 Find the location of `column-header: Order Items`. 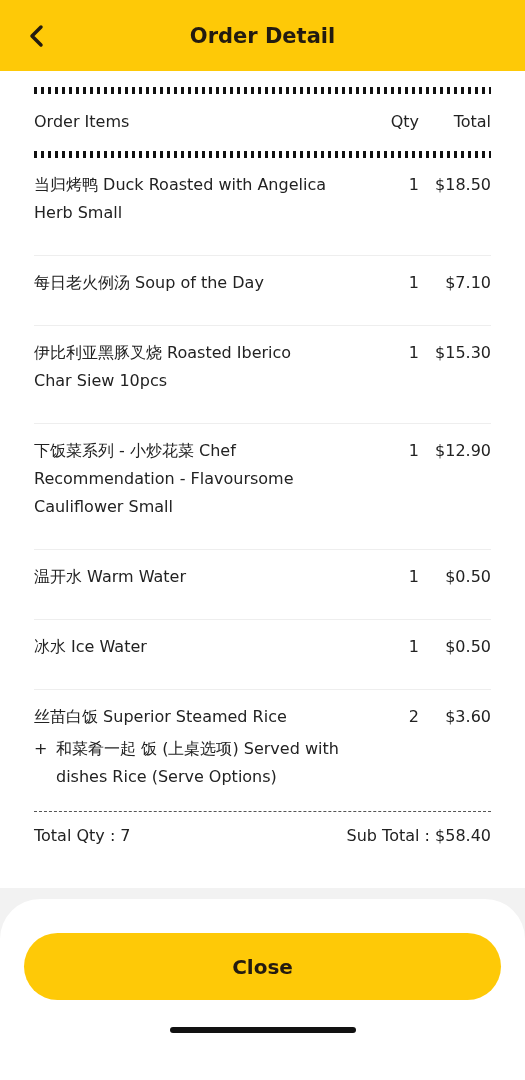

column-header: Order Items is located at coordinates (82, 121).